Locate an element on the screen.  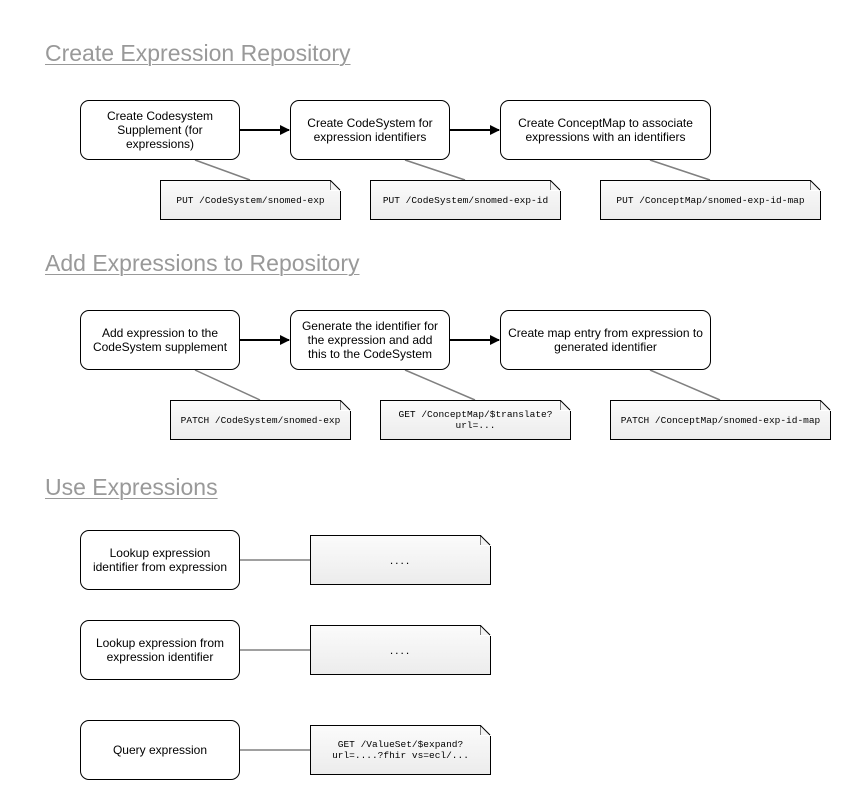
note-patch-codesystem: PATCH /CodeSystem/snomed-exp is located at coordinates (260, 420).